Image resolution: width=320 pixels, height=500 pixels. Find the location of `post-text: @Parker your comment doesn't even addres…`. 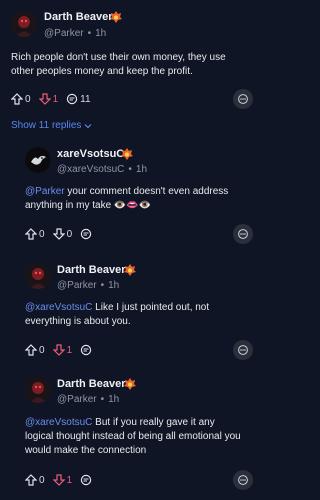

post-text: @Parker your comment doesn't even addres… is located at coordinates (129, 199).